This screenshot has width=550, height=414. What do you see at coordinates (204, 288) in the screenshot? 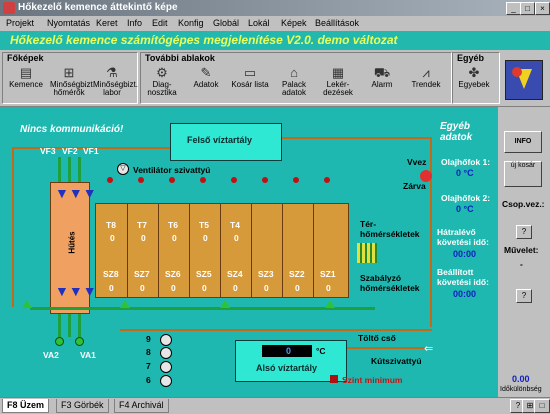
I see `sz5-value: 0` at bounding box center [204, 288].